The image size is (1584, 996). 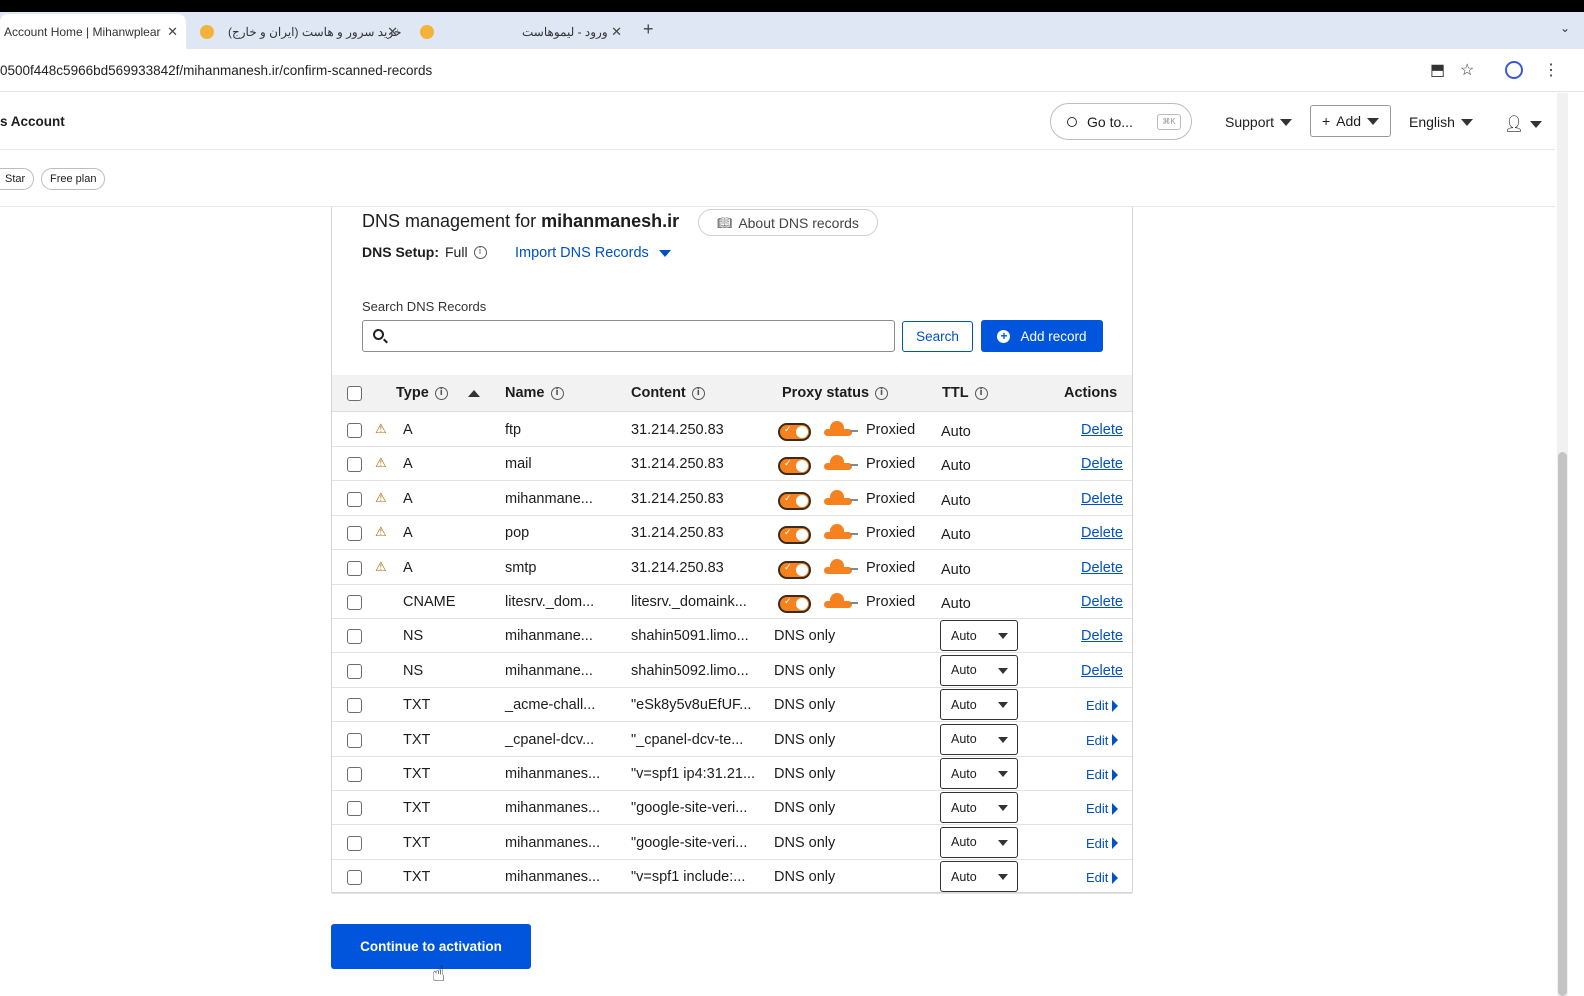 I want to click on column-type: Type i, so click(x=438, y=393).